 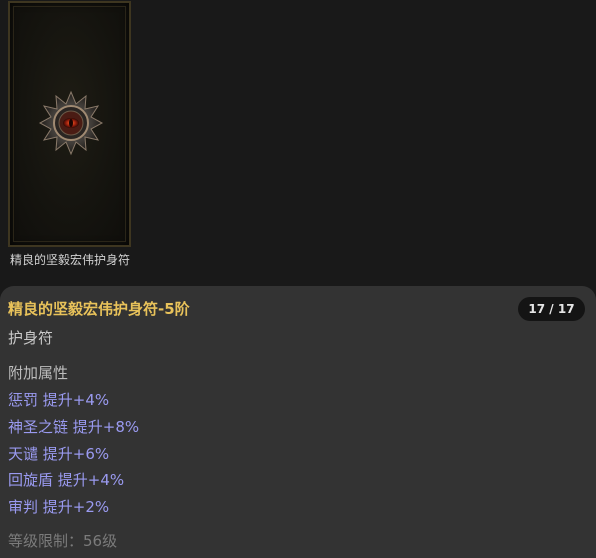 What do you see at coordinates (66, 480) in the screenshot?
I see `affix-line: 回旋盾 提升+4%` at bounding box center [66, 480].